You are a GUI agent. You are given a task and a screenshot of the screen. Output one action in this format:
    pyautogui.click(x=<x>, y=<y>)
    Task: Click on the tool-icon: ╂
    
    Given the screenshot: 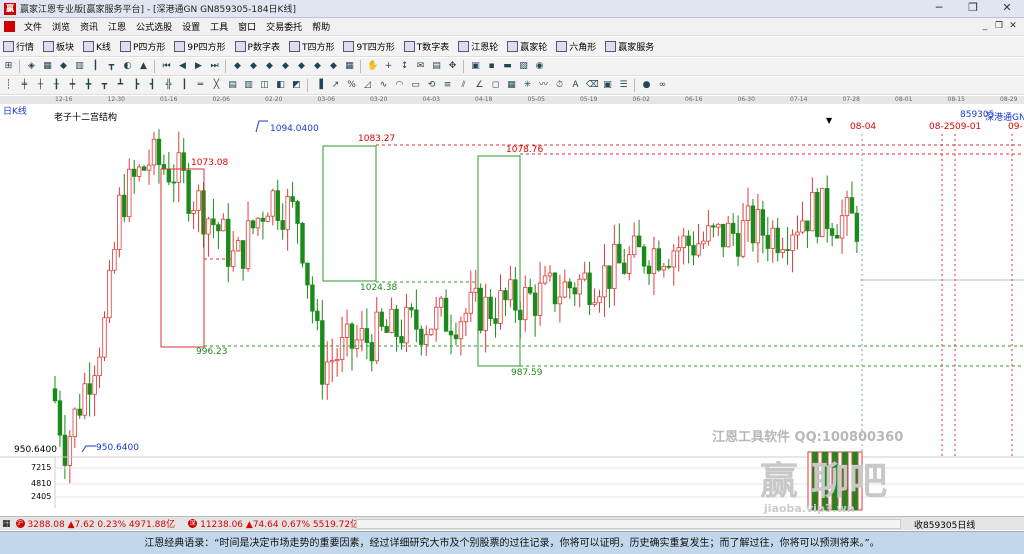 What is the action you would take?
    pyautogui.click(x=56, y=85)
    